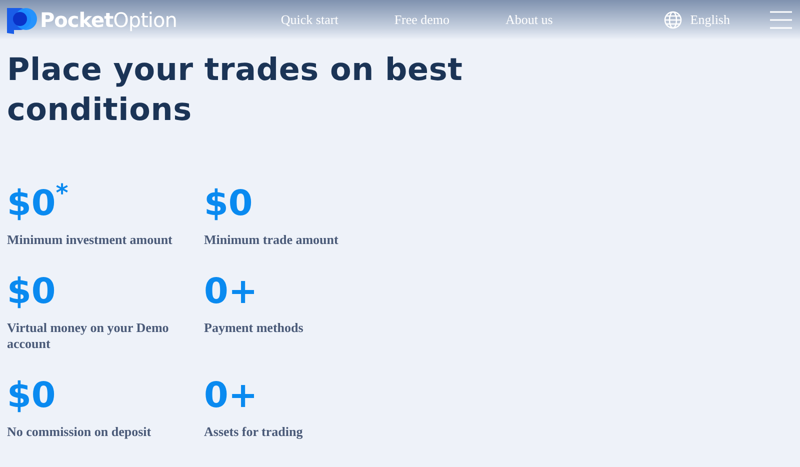 Image resolution: width=800 pixels, height=467 pixels. What do you see at coordinates (673, 20) in the screenshot?
I see `globe-icon` at bounding box center [673, 20].